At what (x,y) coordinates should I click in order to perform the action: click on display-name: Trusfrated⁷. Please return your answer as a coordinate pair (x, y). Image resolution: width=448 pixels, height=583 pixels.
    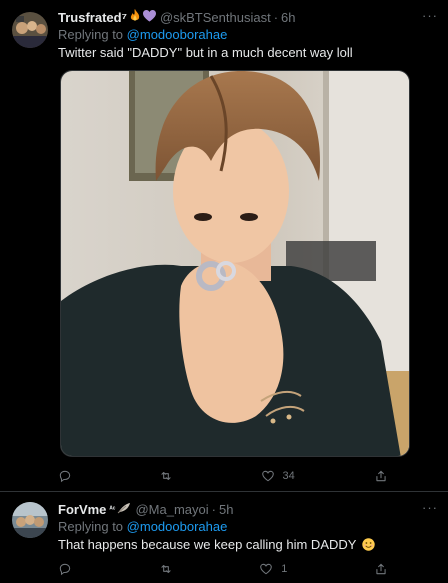
    Looking at the image, I should click on (92, 17).